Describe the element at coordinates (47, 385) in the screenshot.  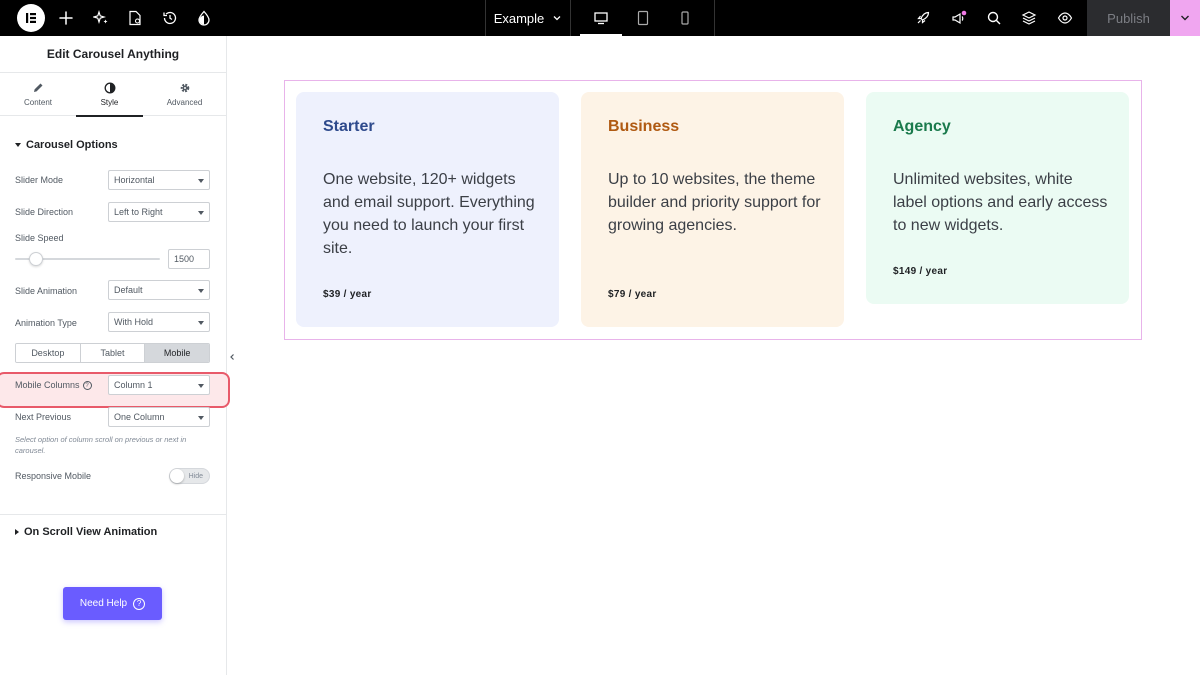
I see `mobile-columns-text: Mobile Columns` at that location.